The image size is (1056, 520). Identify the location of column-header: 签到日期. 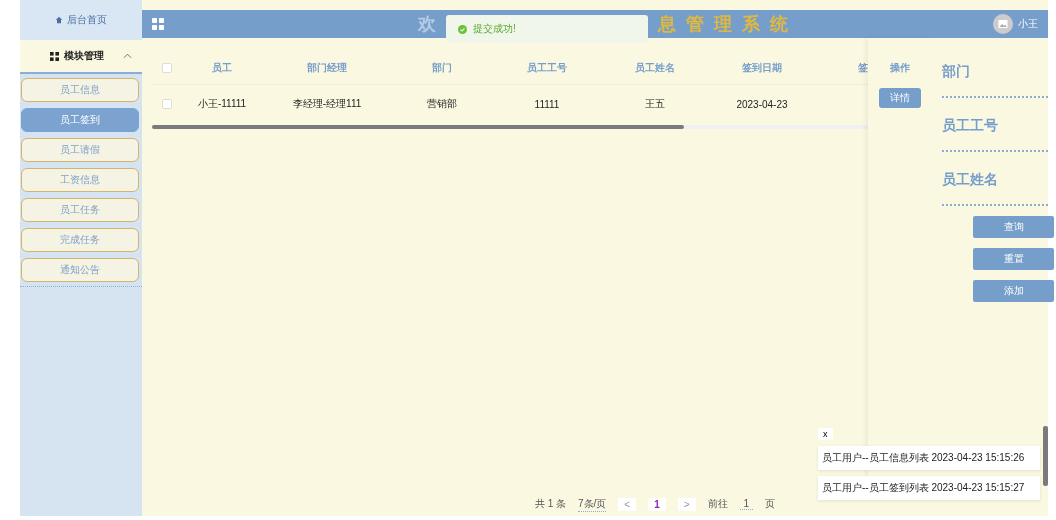
(762, 68).